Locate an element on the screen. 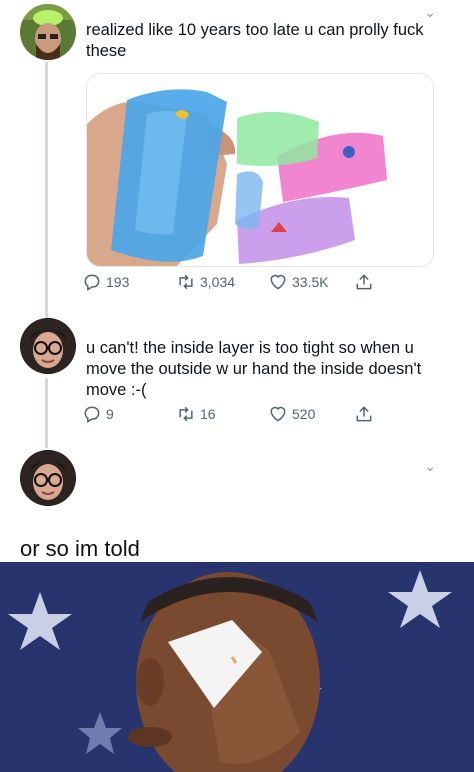 Image resolution: width=474 pixels, height=772 pixels. retweet-button: 16 is located at coordinates (196, 414).